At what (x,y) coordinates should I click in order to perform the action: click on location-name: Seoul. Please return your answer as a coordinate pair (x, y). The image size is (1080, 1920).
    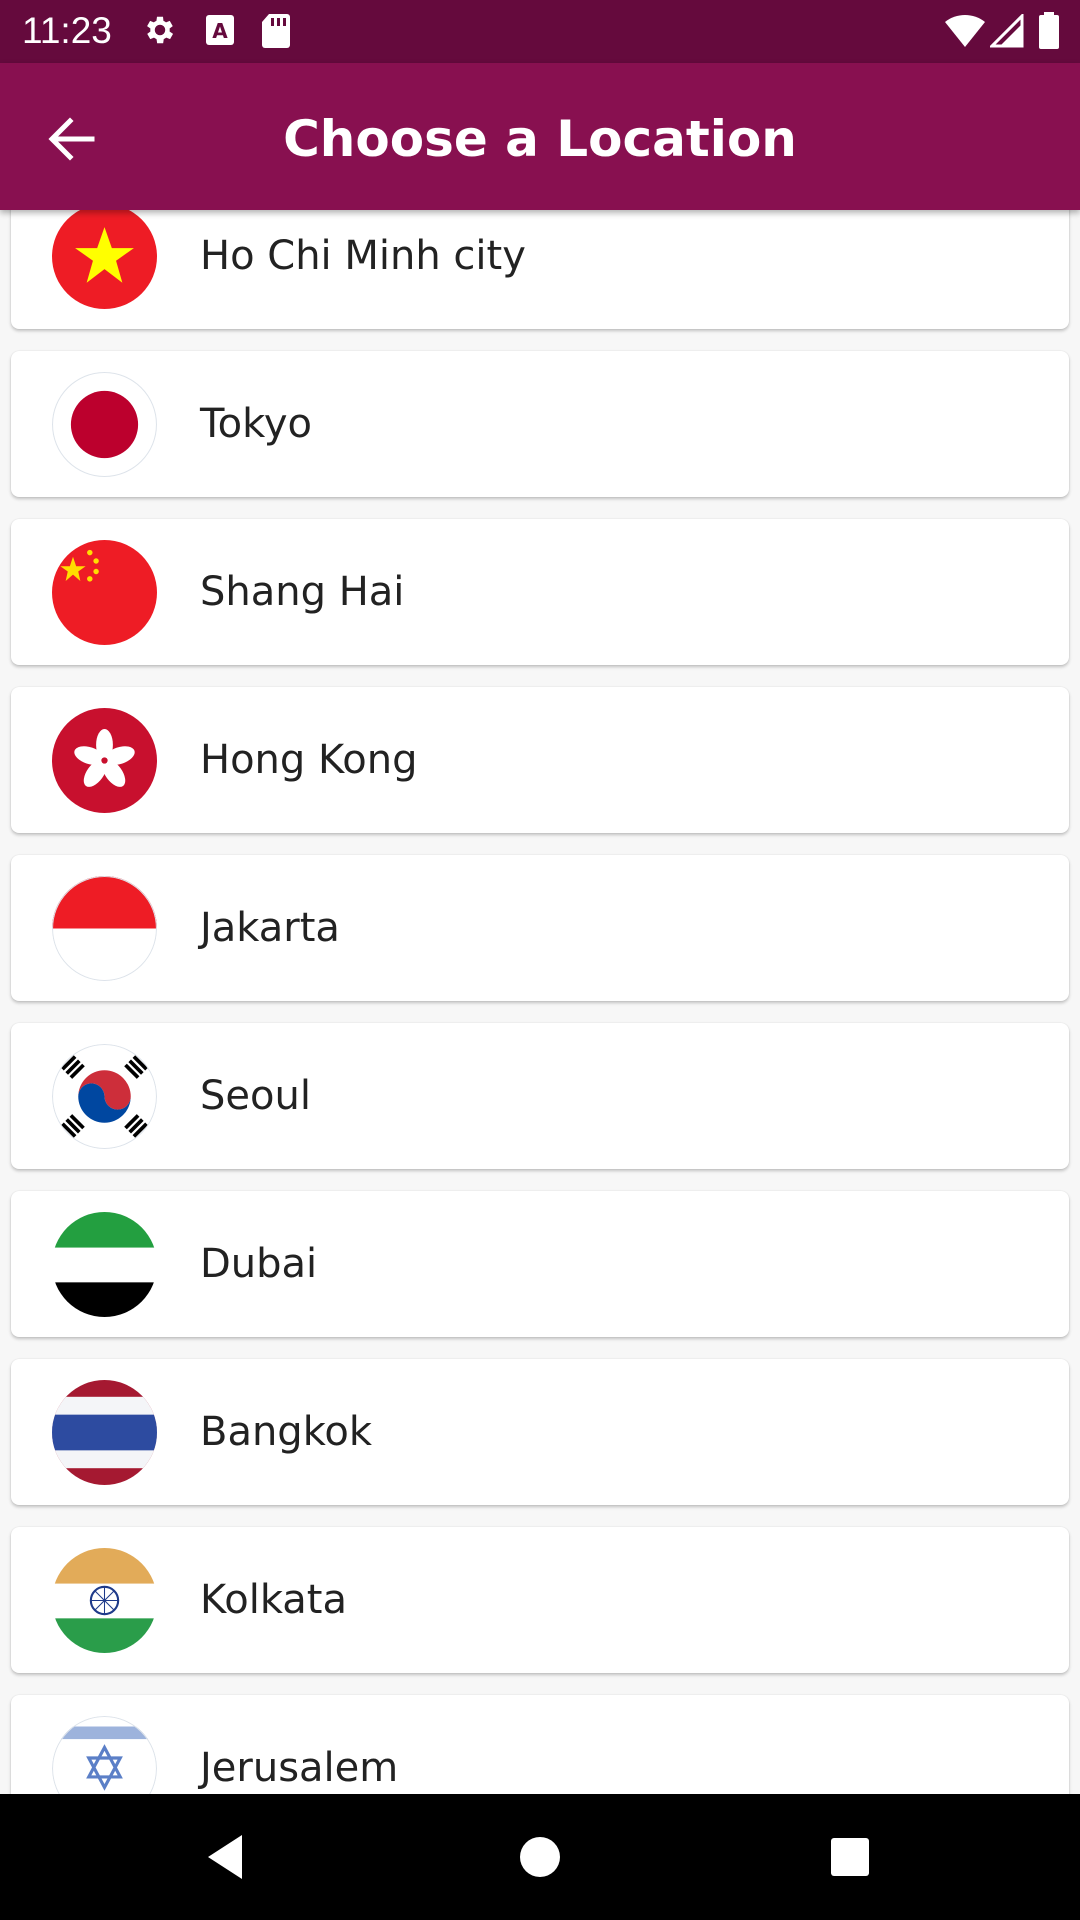
    Looking at the image, I should click on (255, 1096).